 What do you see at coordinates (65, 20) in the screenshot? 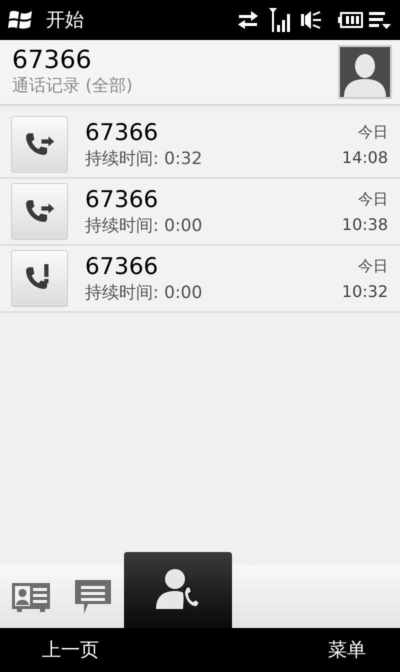
I see `start-label: 开始` at bounding box center [65, 20].